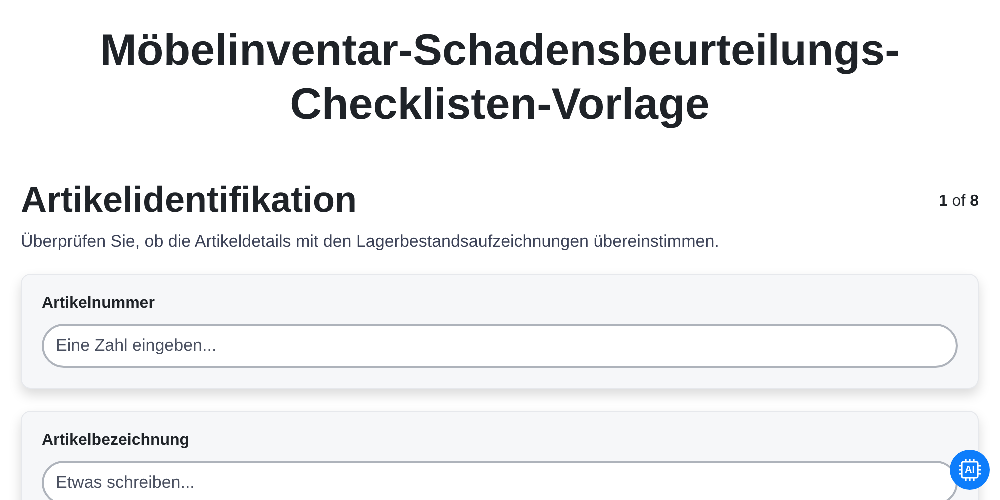 The image size is (1000, 500). What do you see at coordinates (370, 242) in the screenshot?
I see `section-description: Überprüfen Sie, ob die Artikeldetails mit den Lagerbestandsaufzeichnungen übereinstimmen.` at bounding box center [370, 242].